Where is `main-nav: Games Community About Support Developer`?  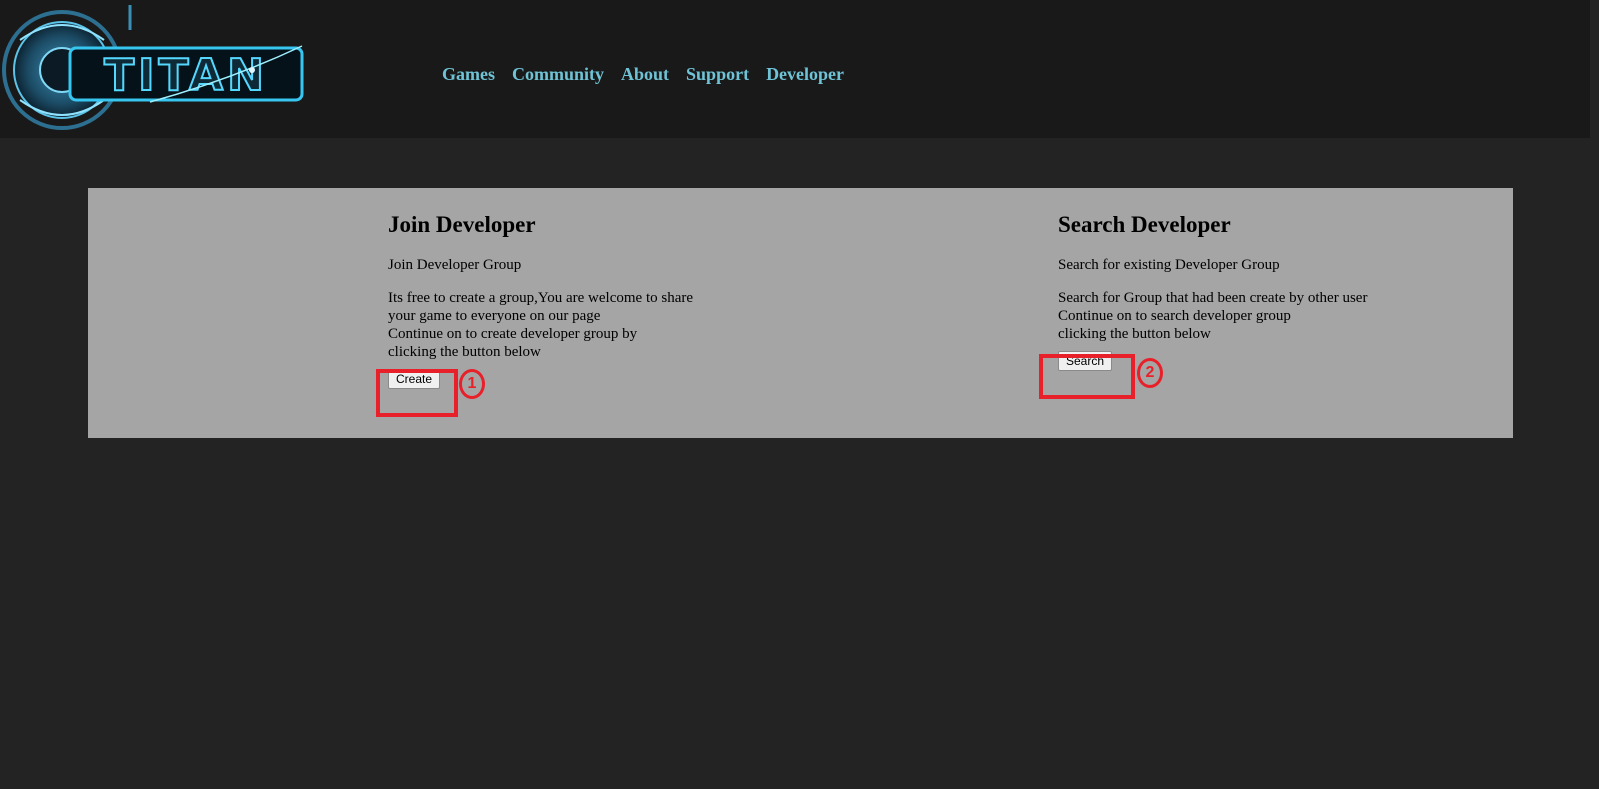
main-nav: Games Community About Support Developer is located at coordinates (651, 74).